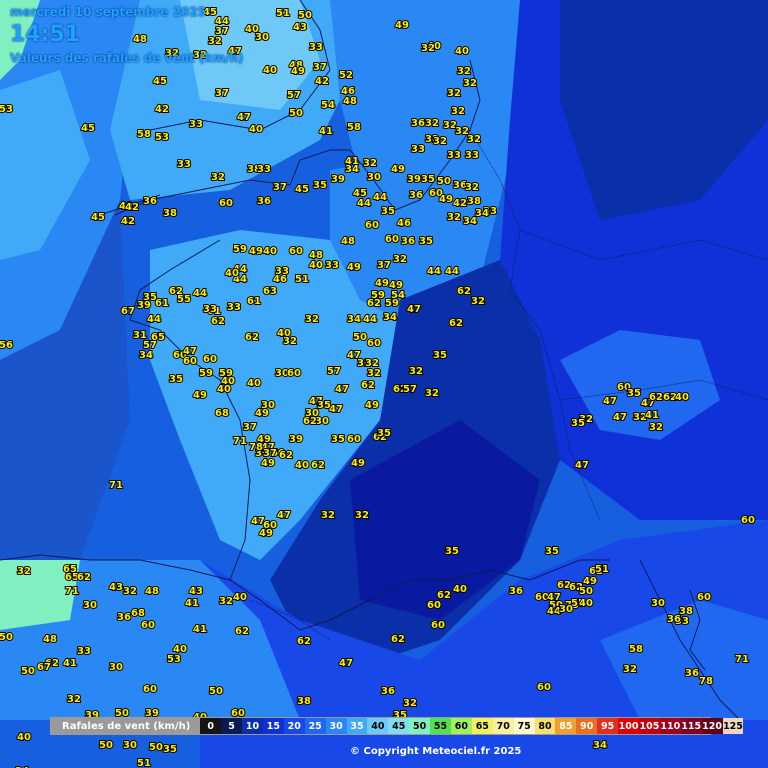 This screenshot has width=768, height=768. I want to click on map-subtitle: Valeurs des rafales de vent (km/h), so click(127, 58).